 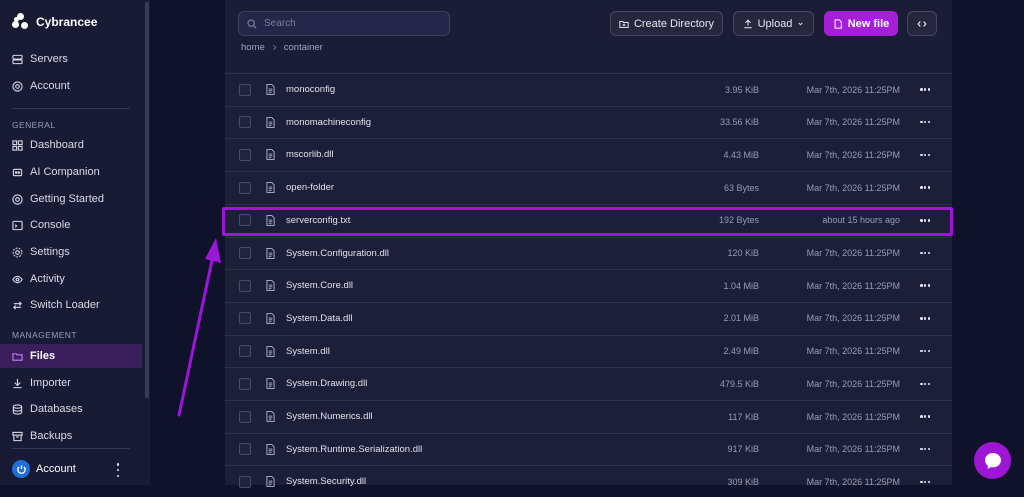 I want to click on sidebar-item-activity: Activity, so click(x=71, y=279).